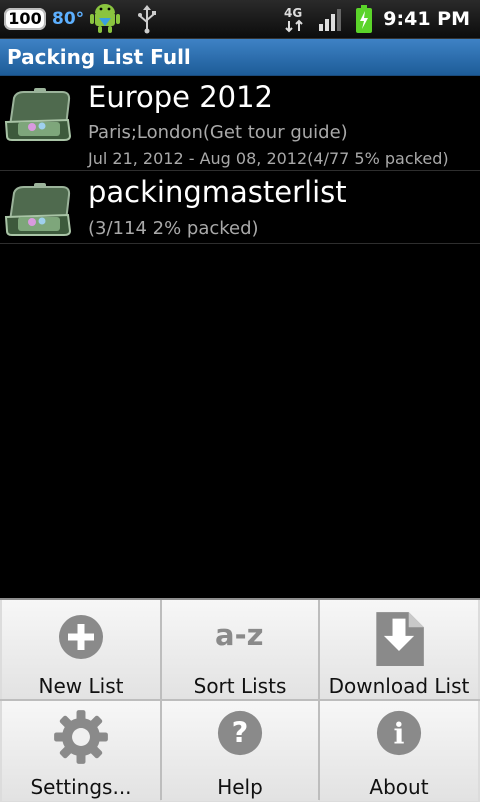 The width and height of the screenshot is (480, 802). Describe the element at coordinates (99, 57) in the screenshot. I see `app-title: Packing List Full` at that location.